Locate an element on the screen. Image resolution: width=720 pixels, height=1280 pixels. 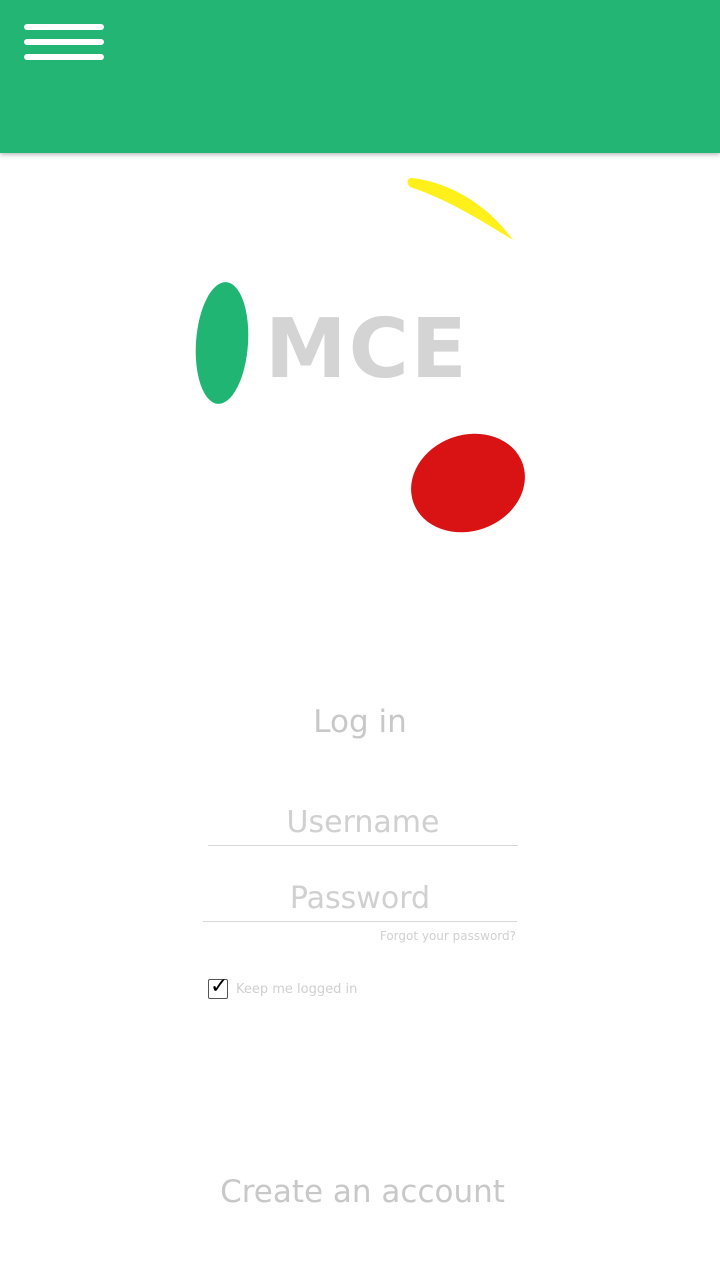
keep-logged-in-checkbox: ✓ is located at coordinates (218, 986).